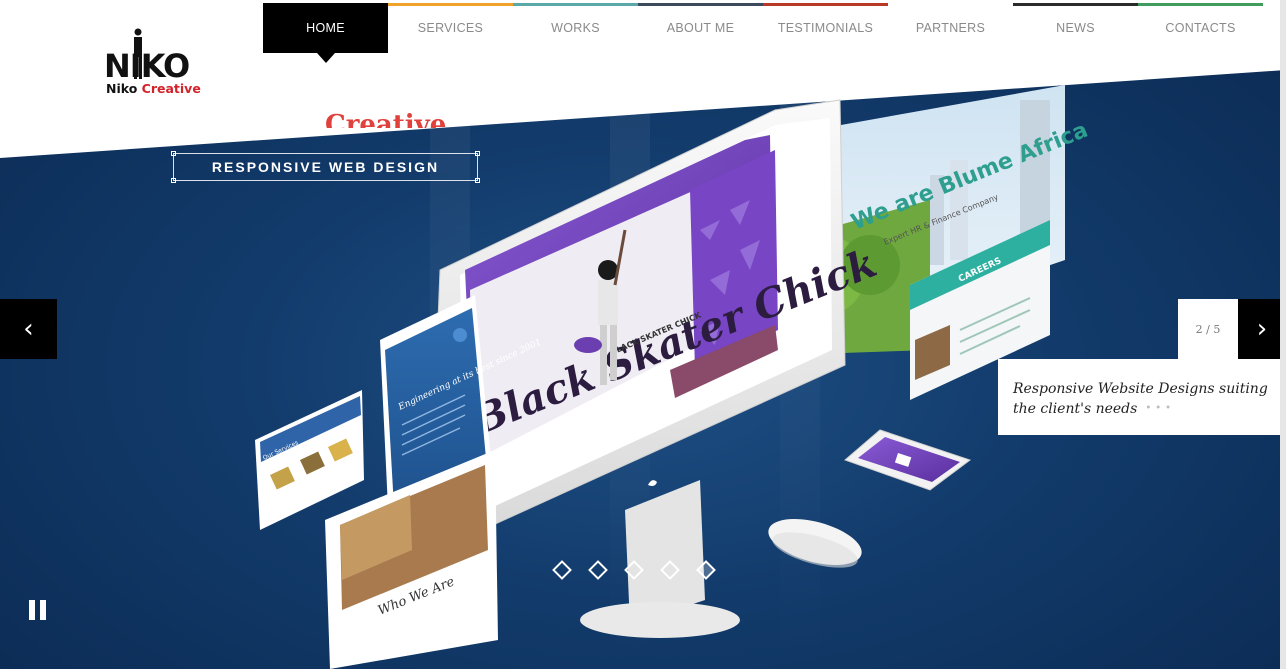  Describe the element at coordinates (1208, 329) in the screenshot. I see `slide-counter: 2 / 5` at that location.